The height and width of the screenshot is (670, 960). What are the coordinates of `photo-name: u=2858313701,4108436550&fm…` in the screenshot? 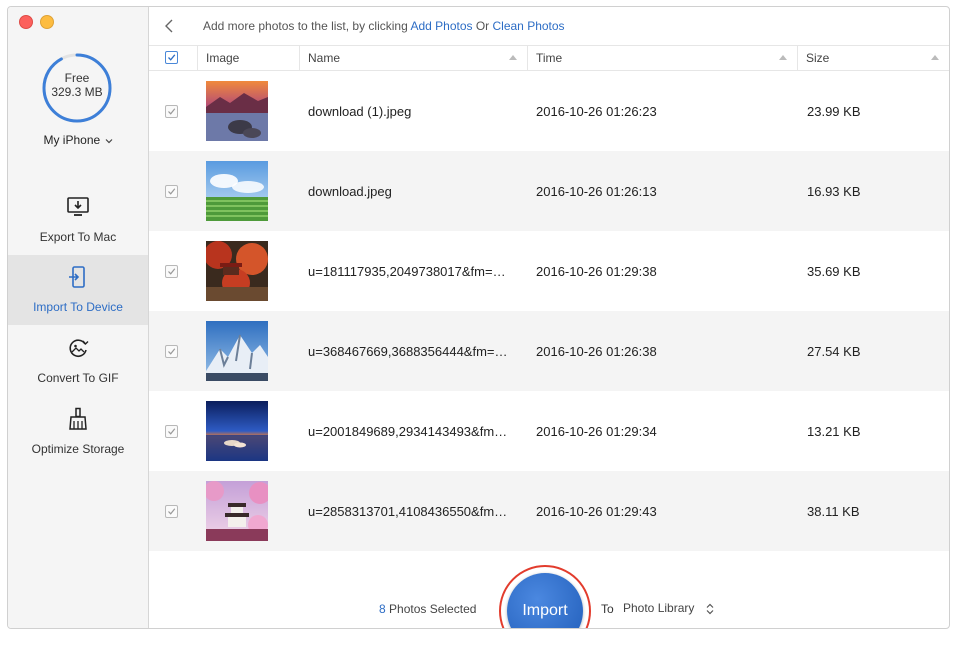 It's located at (408, 511).